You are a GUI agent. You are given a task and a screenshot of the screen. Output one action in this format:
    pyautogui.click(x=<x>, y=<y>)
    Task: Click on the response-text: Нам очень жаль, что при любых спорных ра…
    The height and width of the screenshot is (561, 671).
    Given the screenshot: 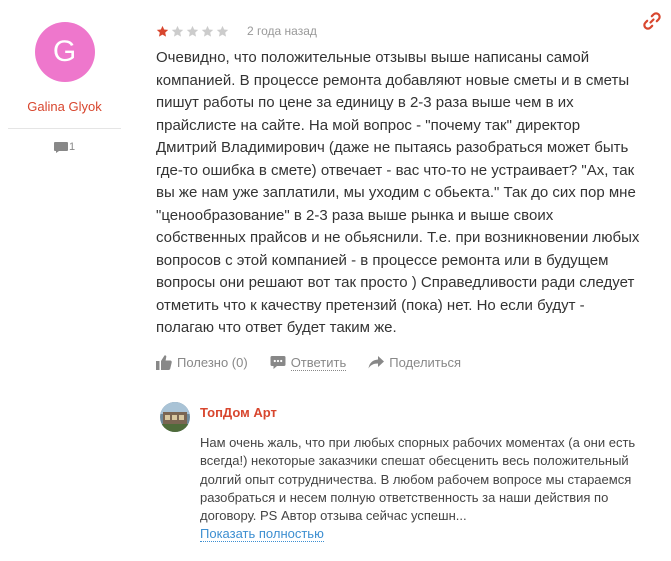 What is the action you would take?
    pyautogui.click(x=418, y=479)
    